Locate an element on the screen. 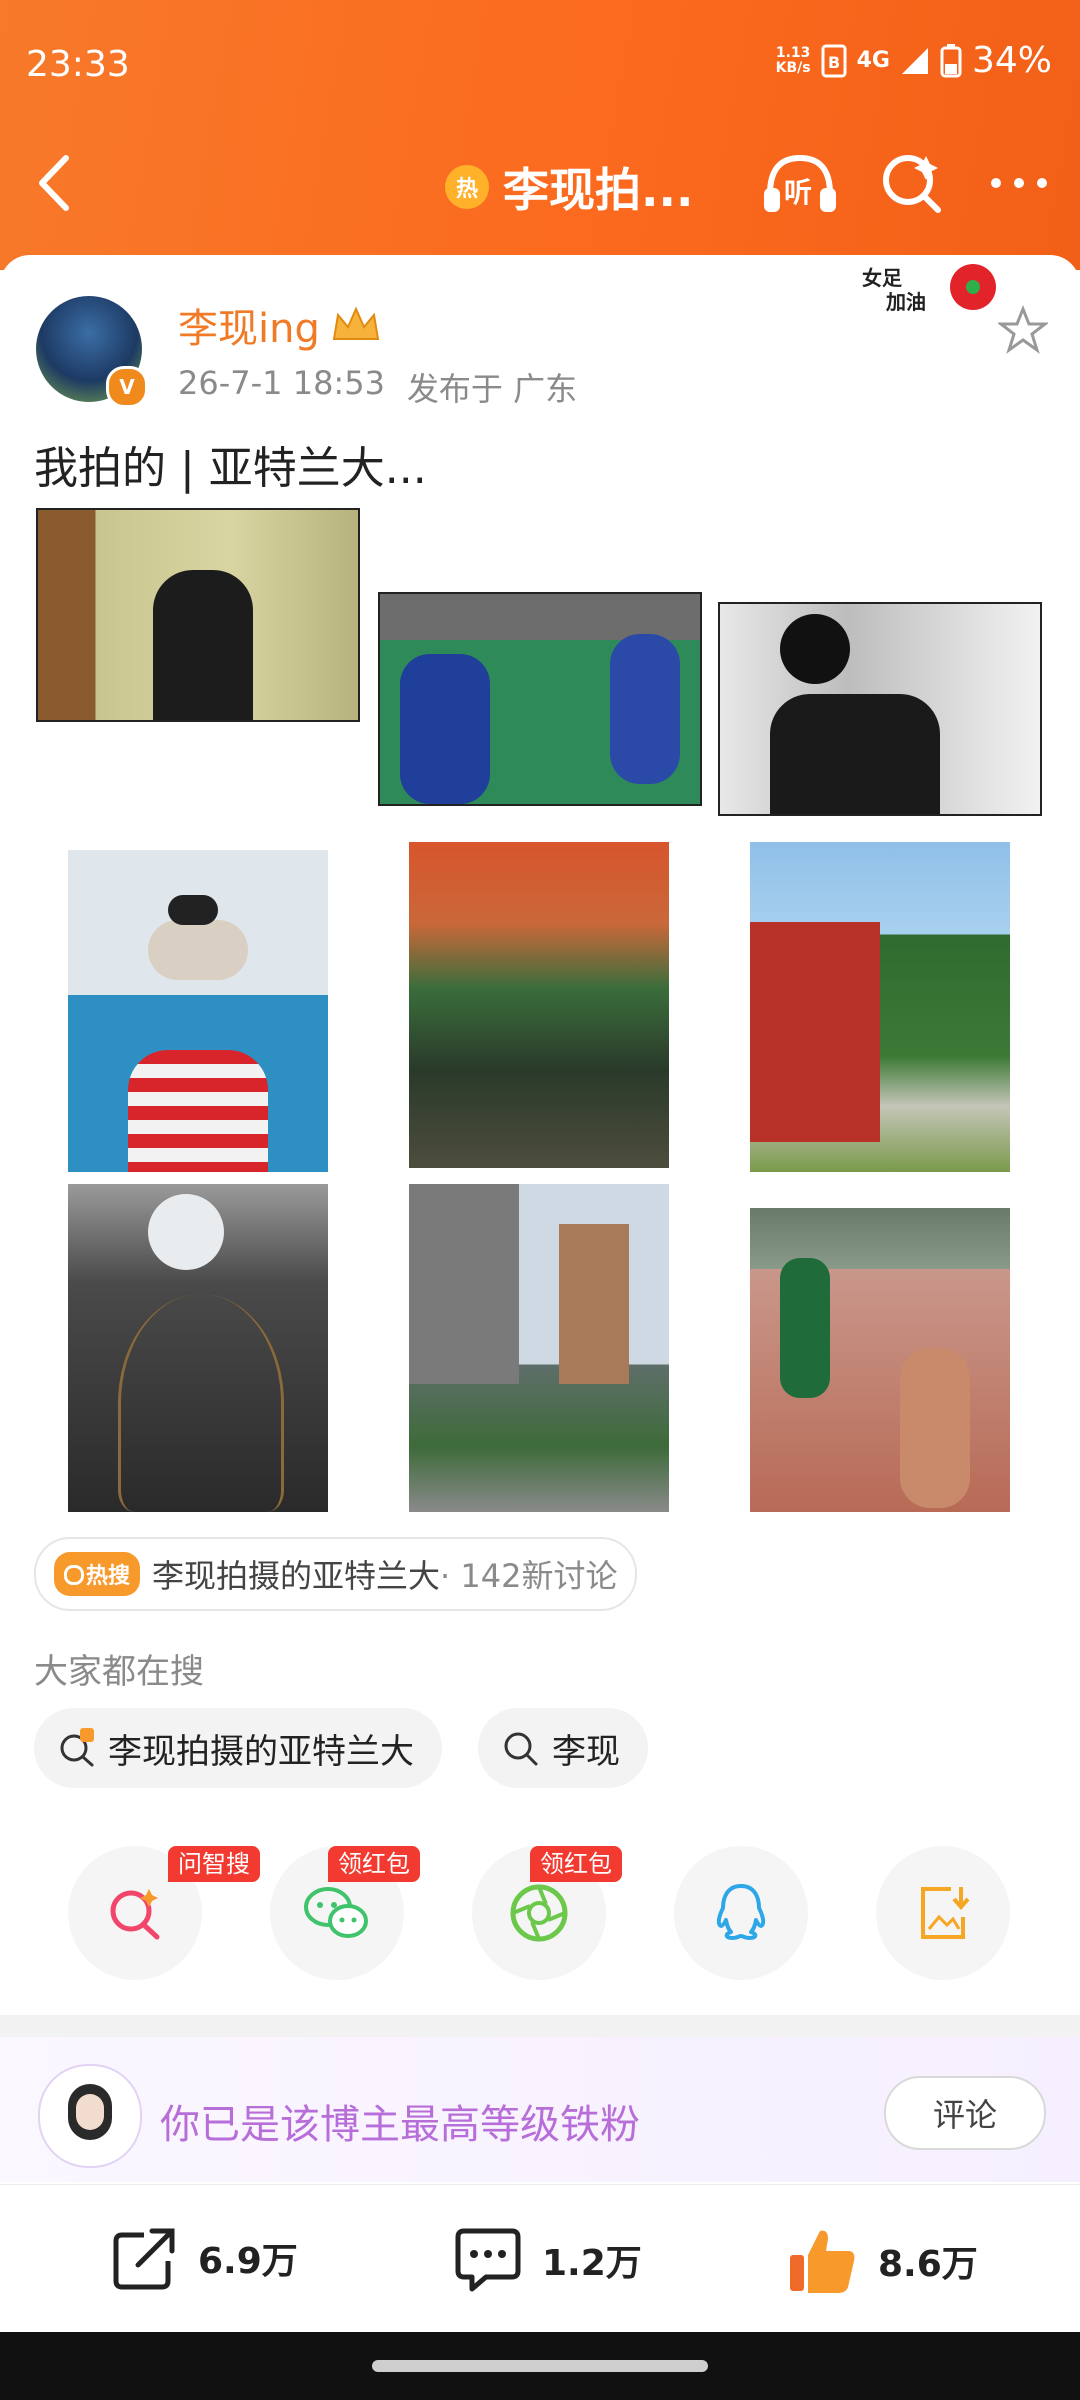  sim-icon: B is located at coordinates (834, 60).